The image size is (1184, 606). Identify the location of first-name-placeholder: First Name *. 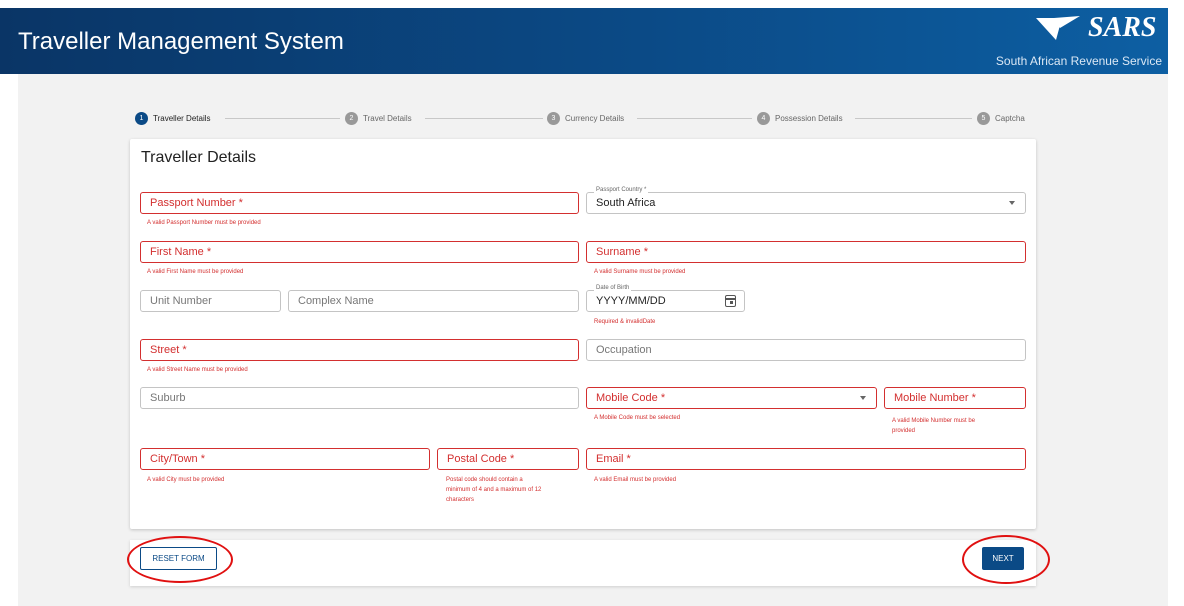
(181, 252).